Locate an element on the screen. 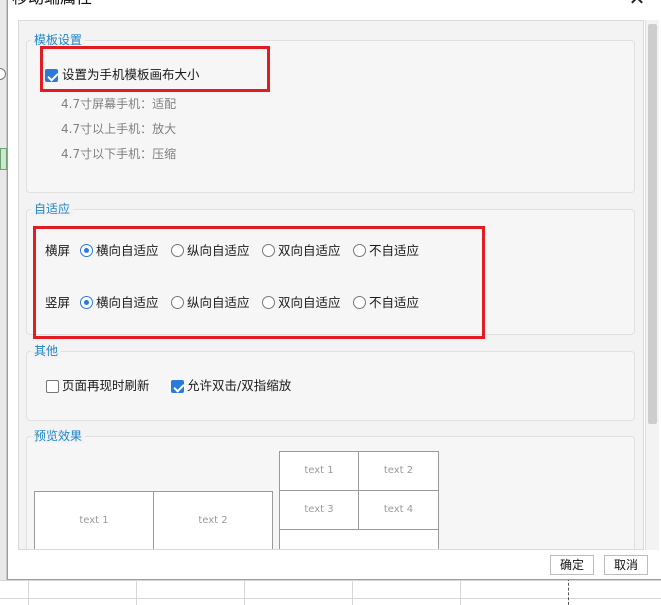 The width and height of the screenshot is (661, 605). refresh-on-show-label: 页面再现时刷新 is located at coordinates (106, 385).